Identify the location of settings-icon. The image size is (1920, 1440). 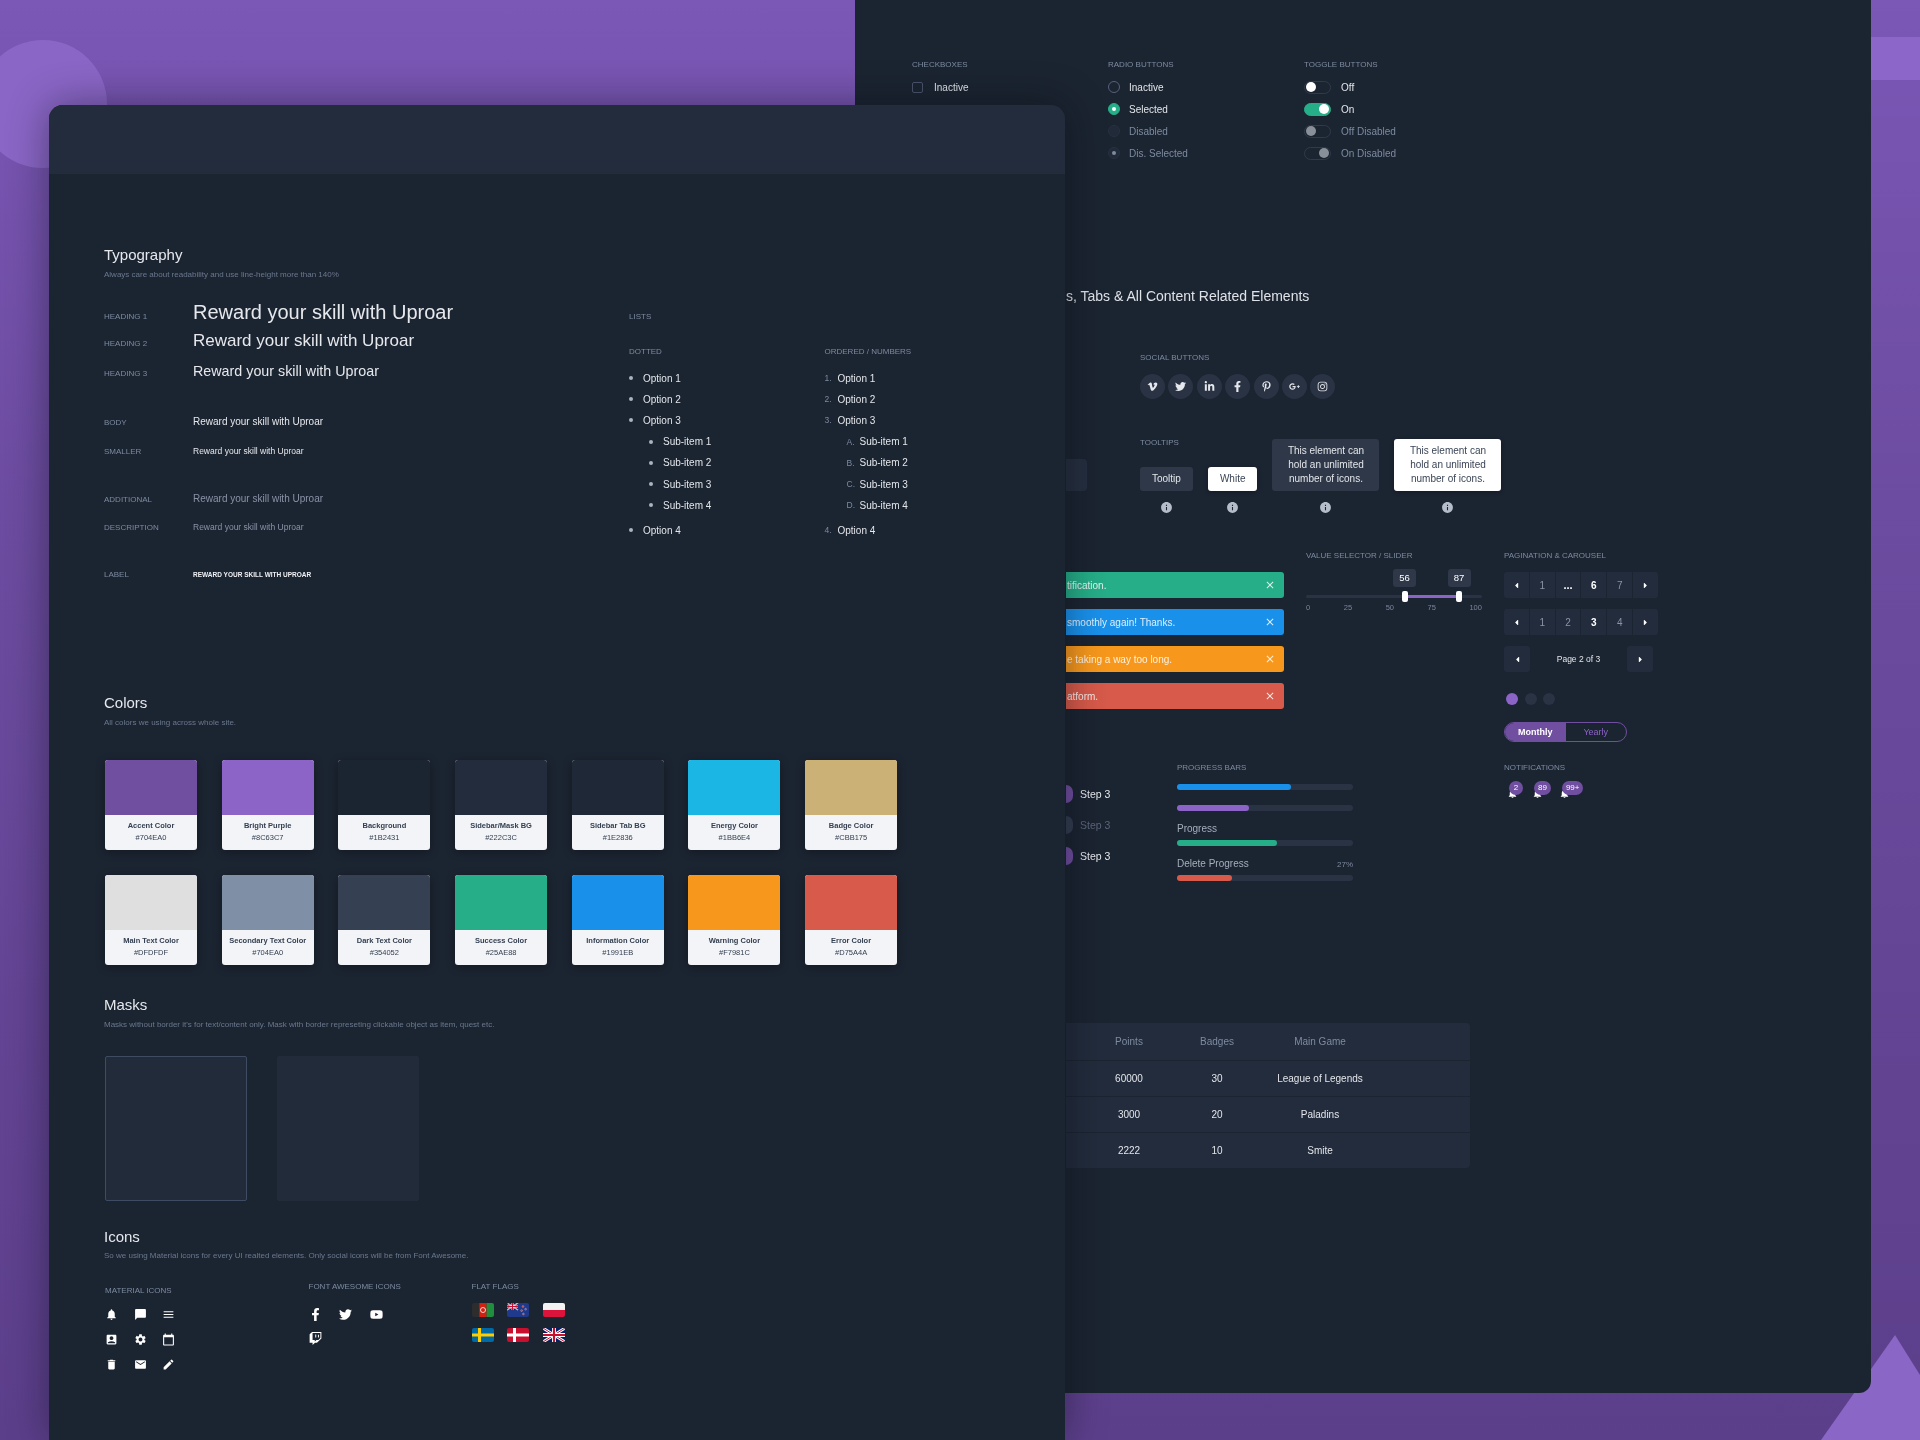
(140, 1339).